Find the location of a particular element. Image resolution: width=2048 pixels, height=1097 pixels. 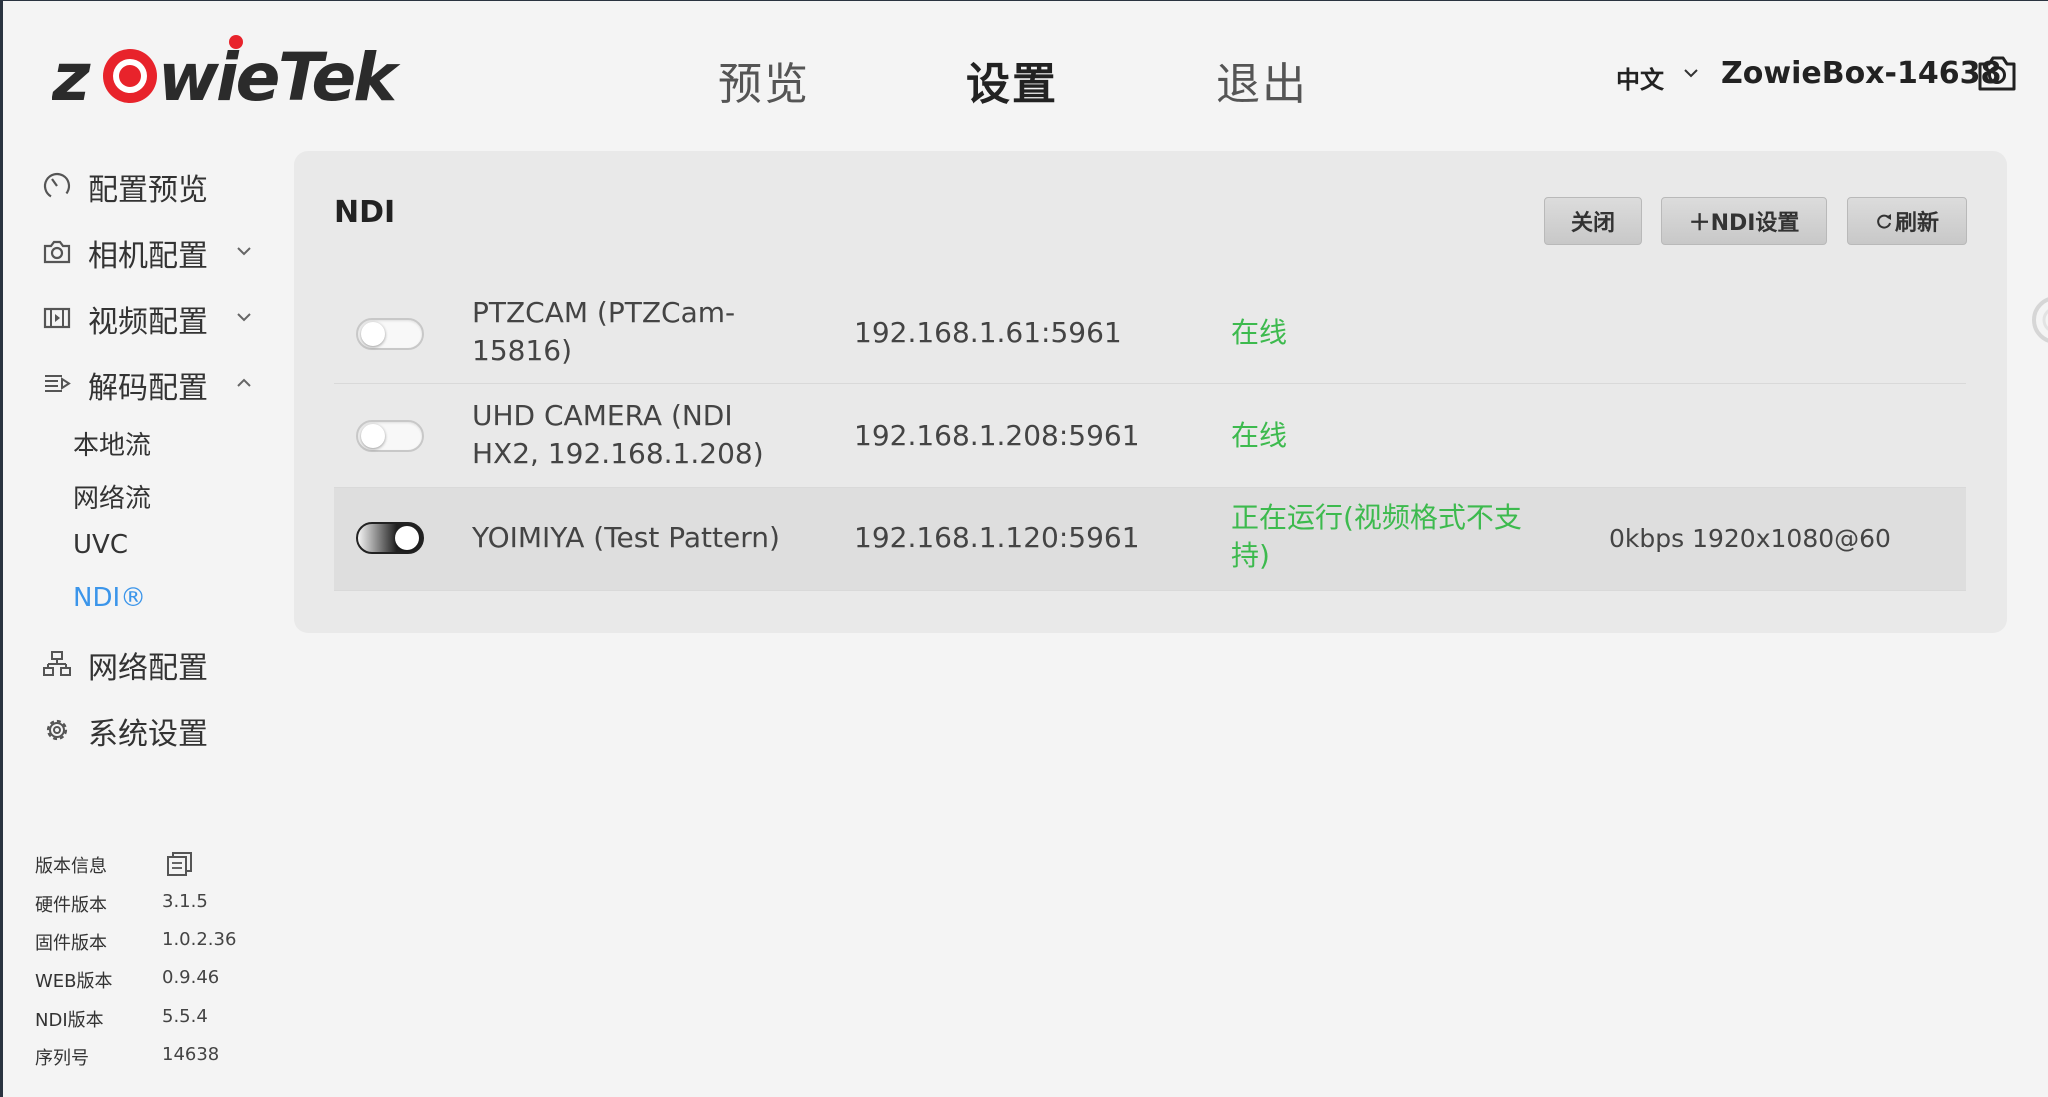

nav-logout: 退出 is located at coordinates (1262, 80).